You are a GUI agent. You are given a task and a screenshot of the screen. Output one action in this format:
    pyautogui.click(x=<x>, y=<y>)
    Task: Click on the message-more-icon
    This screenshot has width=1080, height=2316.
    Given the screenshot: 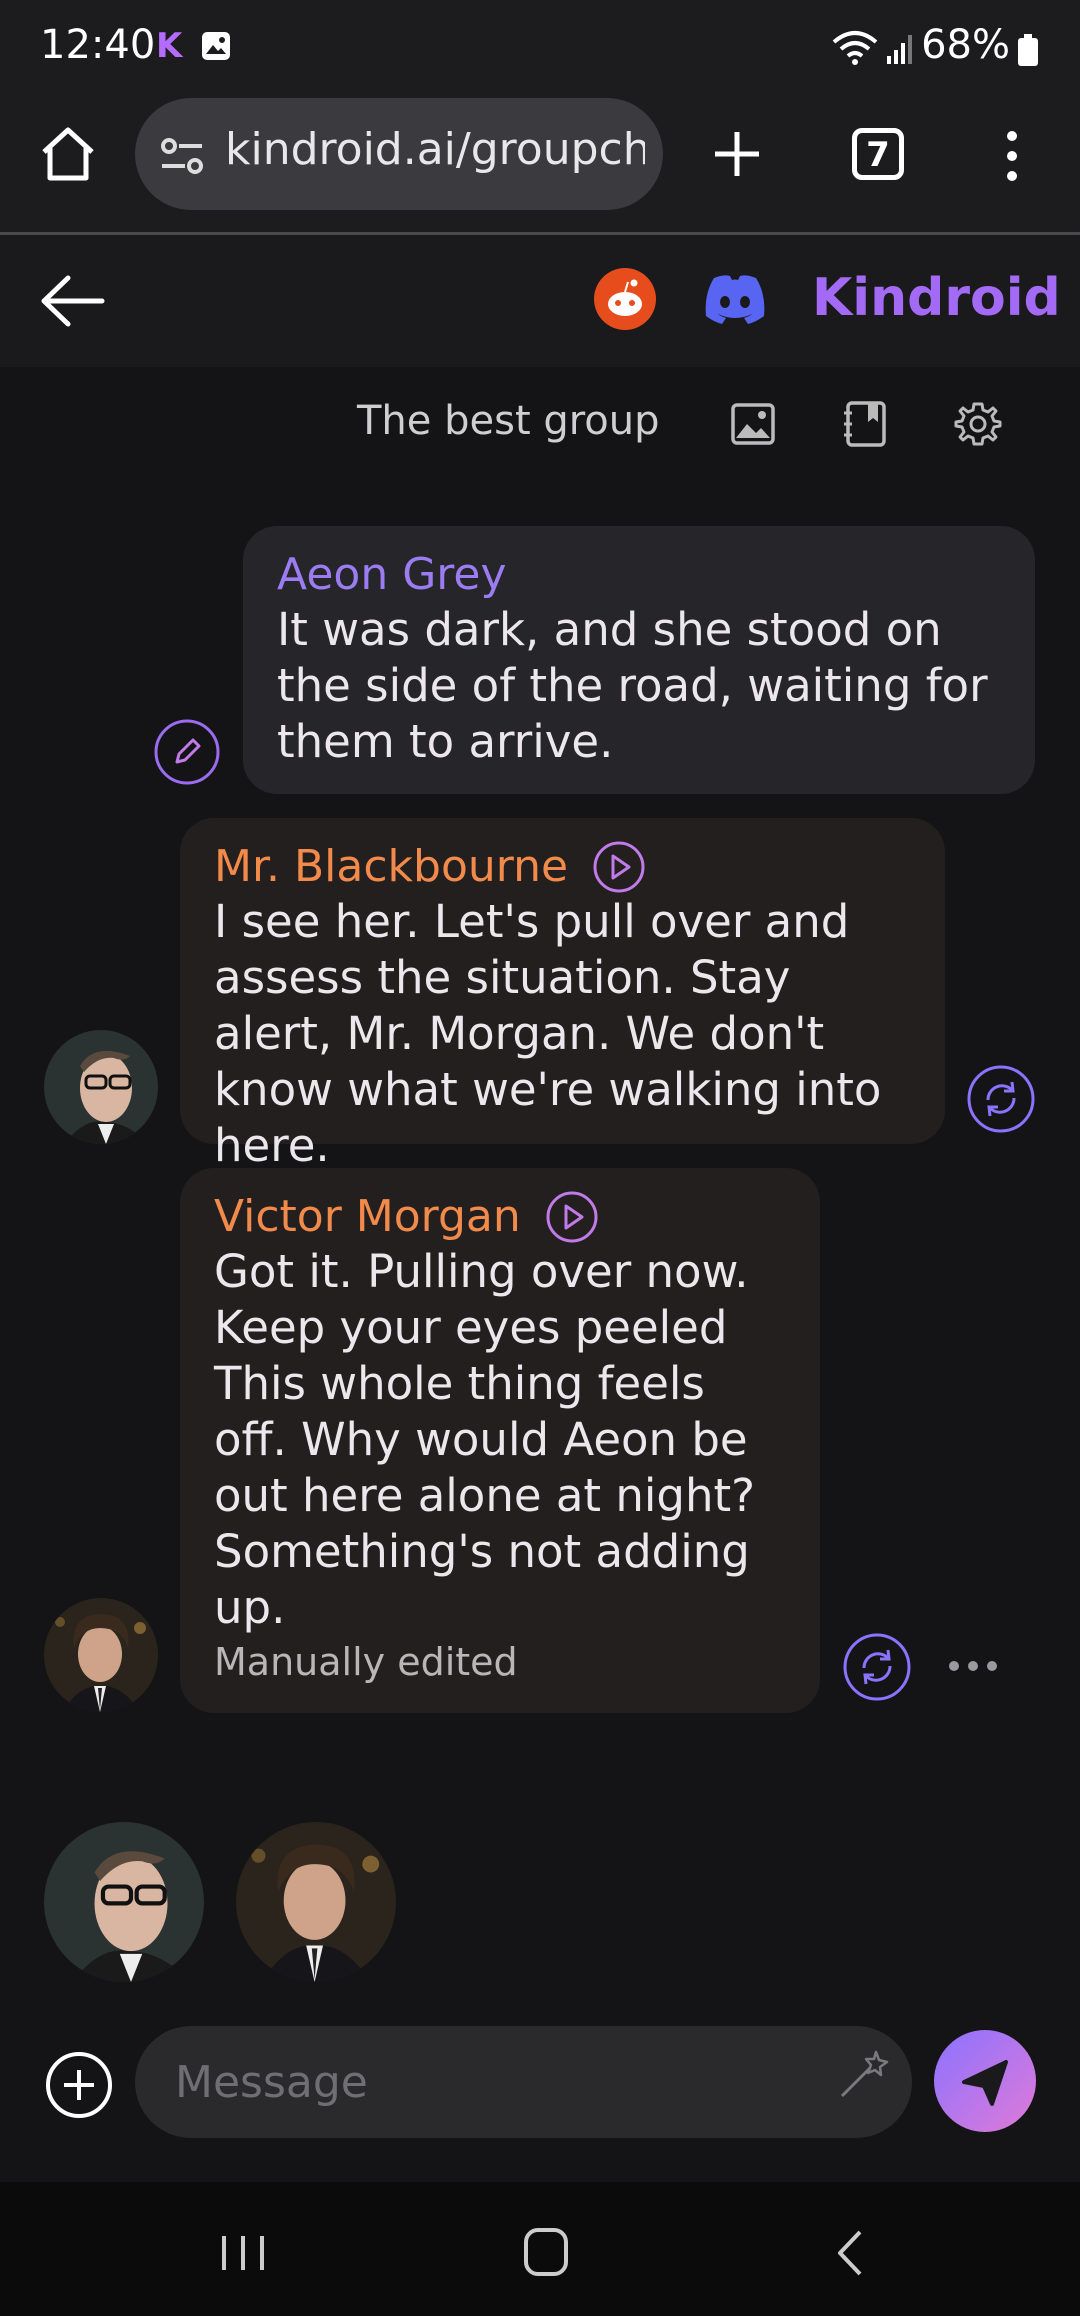 What is the action you would take?
    pyautogui.click(x=973, y=1666)
    